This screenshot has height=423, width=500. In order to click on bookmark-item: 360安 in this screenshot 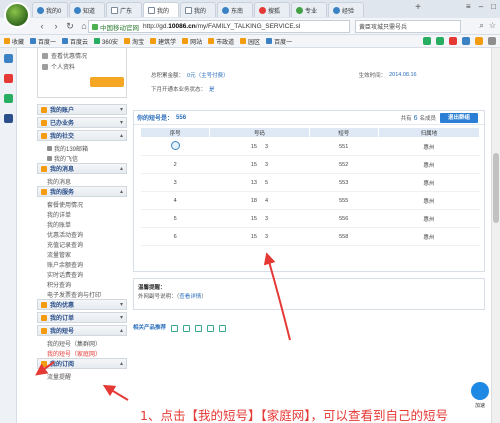, I will do `click(106, 41)`.